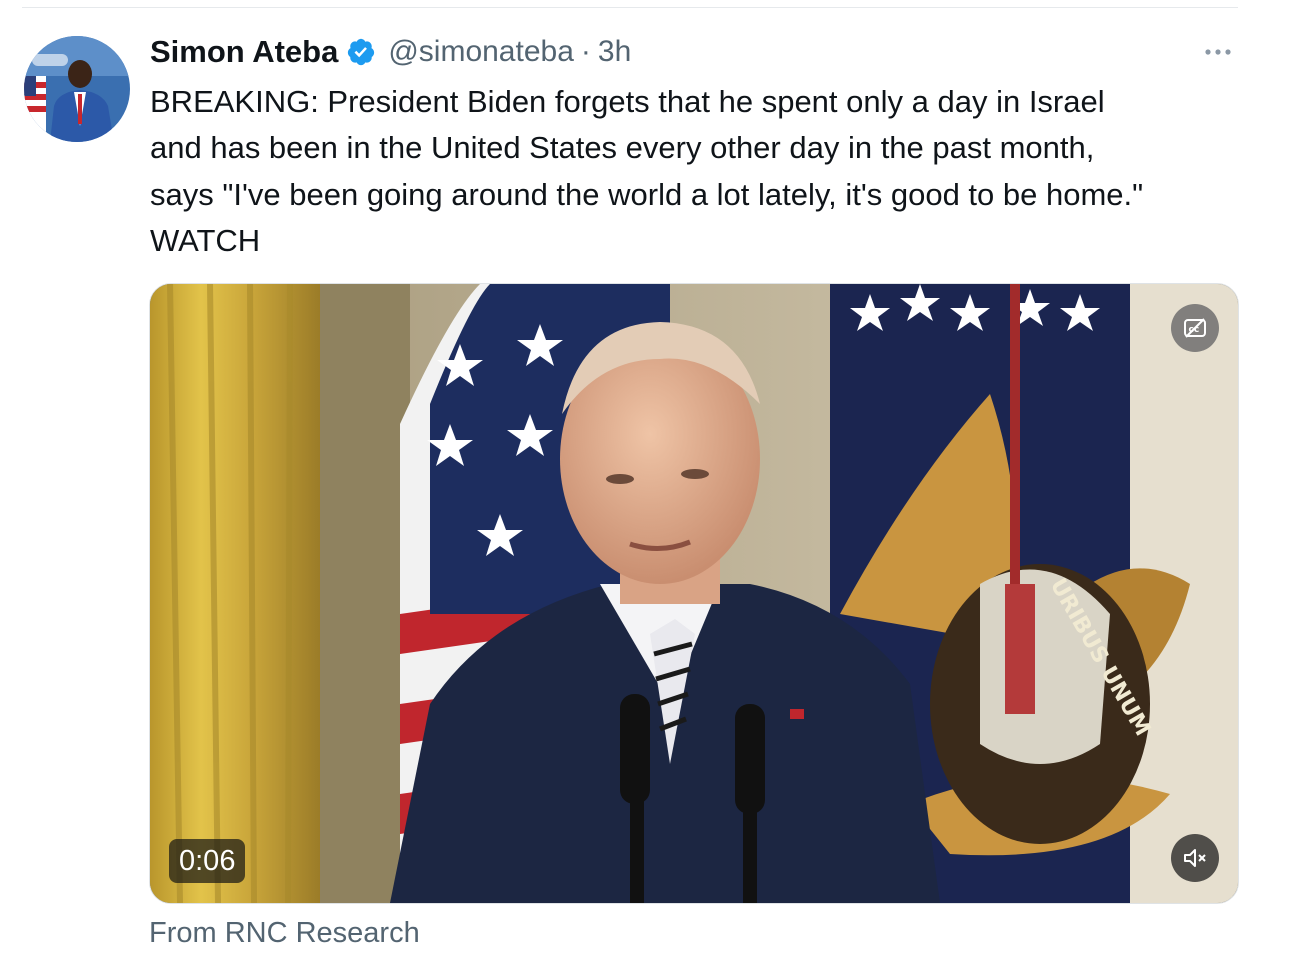 The image size is (1291, 964). What do you see at coordinates (361, 52) in the screenshot?
I see `verified-badge-icon` at bounding box center [361, 52].